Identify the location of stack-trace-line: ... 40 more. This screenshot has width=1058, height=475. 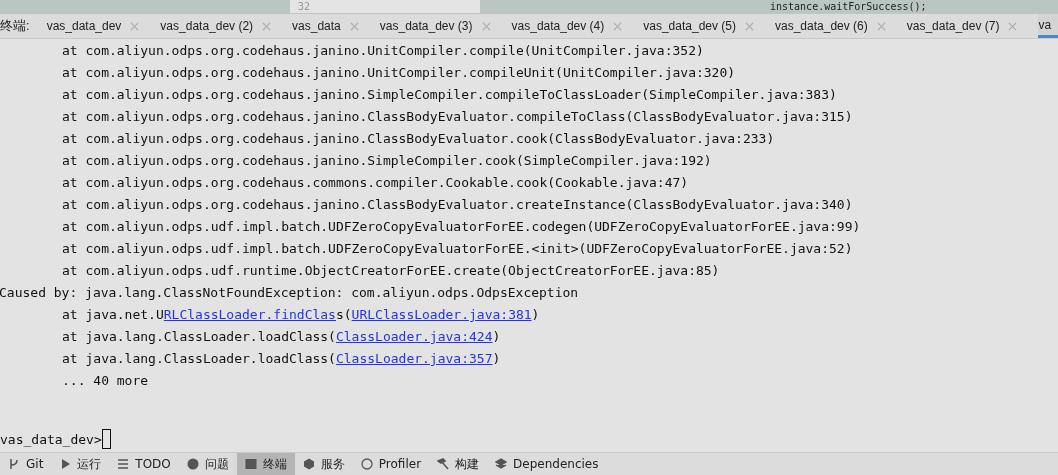
(105, 381).